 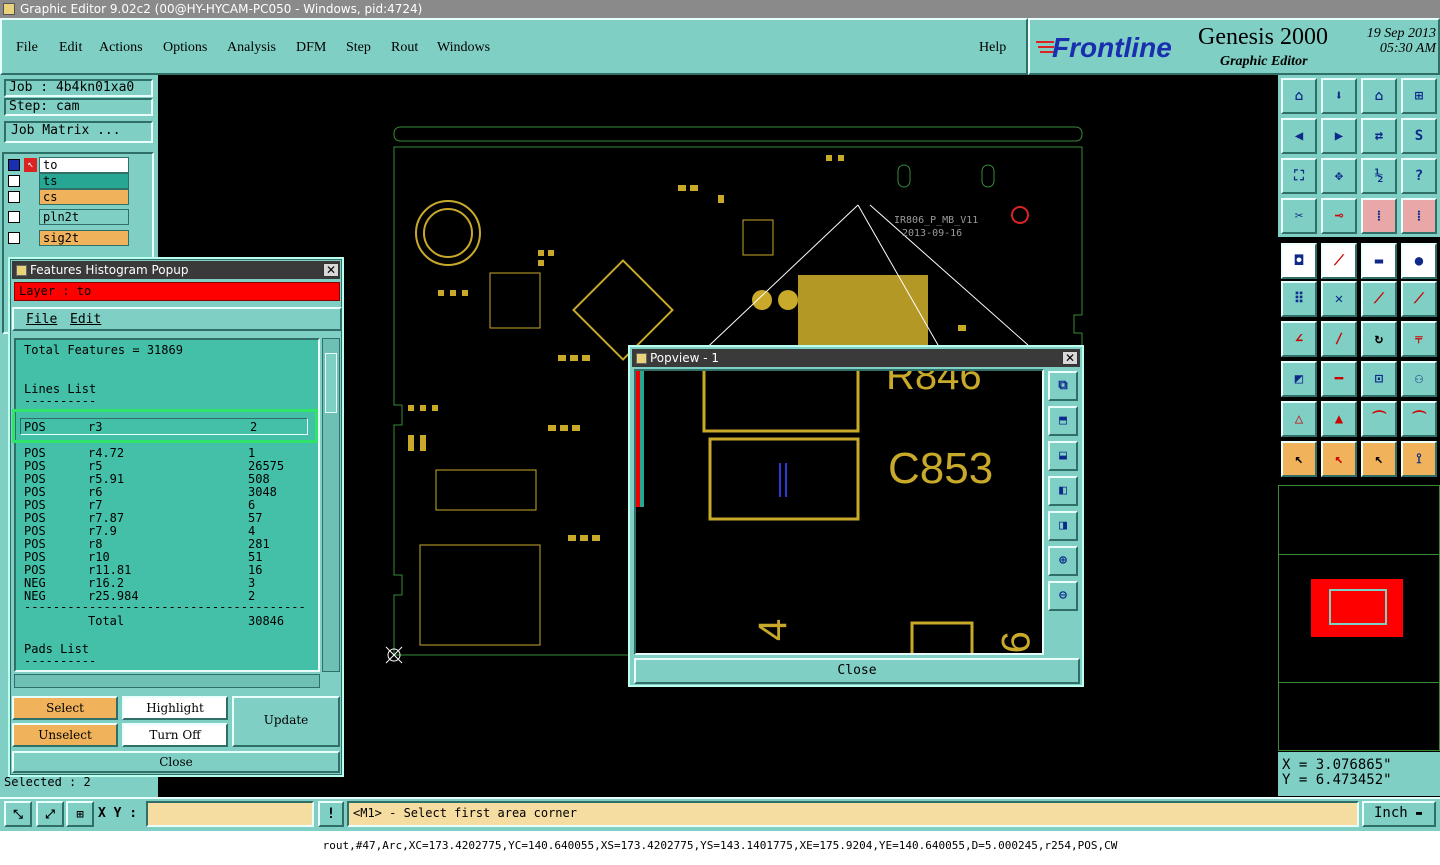 What do you see at coordinates (251, 48) in the screenshot?
I see `menu-analysis: Analysis` at bounding box center [251, 48].